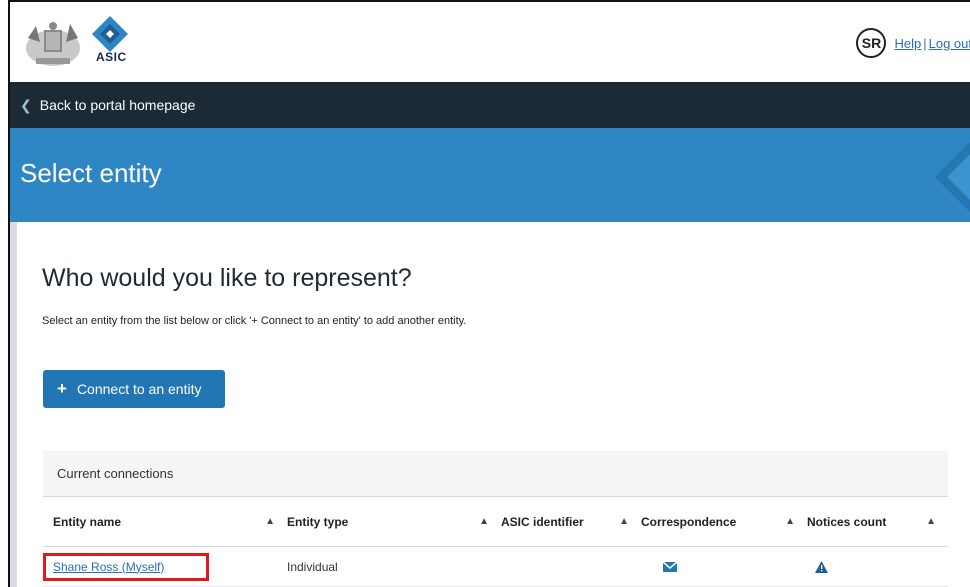  I want to click on entity-type-cell: Individual, so click(312, 566).